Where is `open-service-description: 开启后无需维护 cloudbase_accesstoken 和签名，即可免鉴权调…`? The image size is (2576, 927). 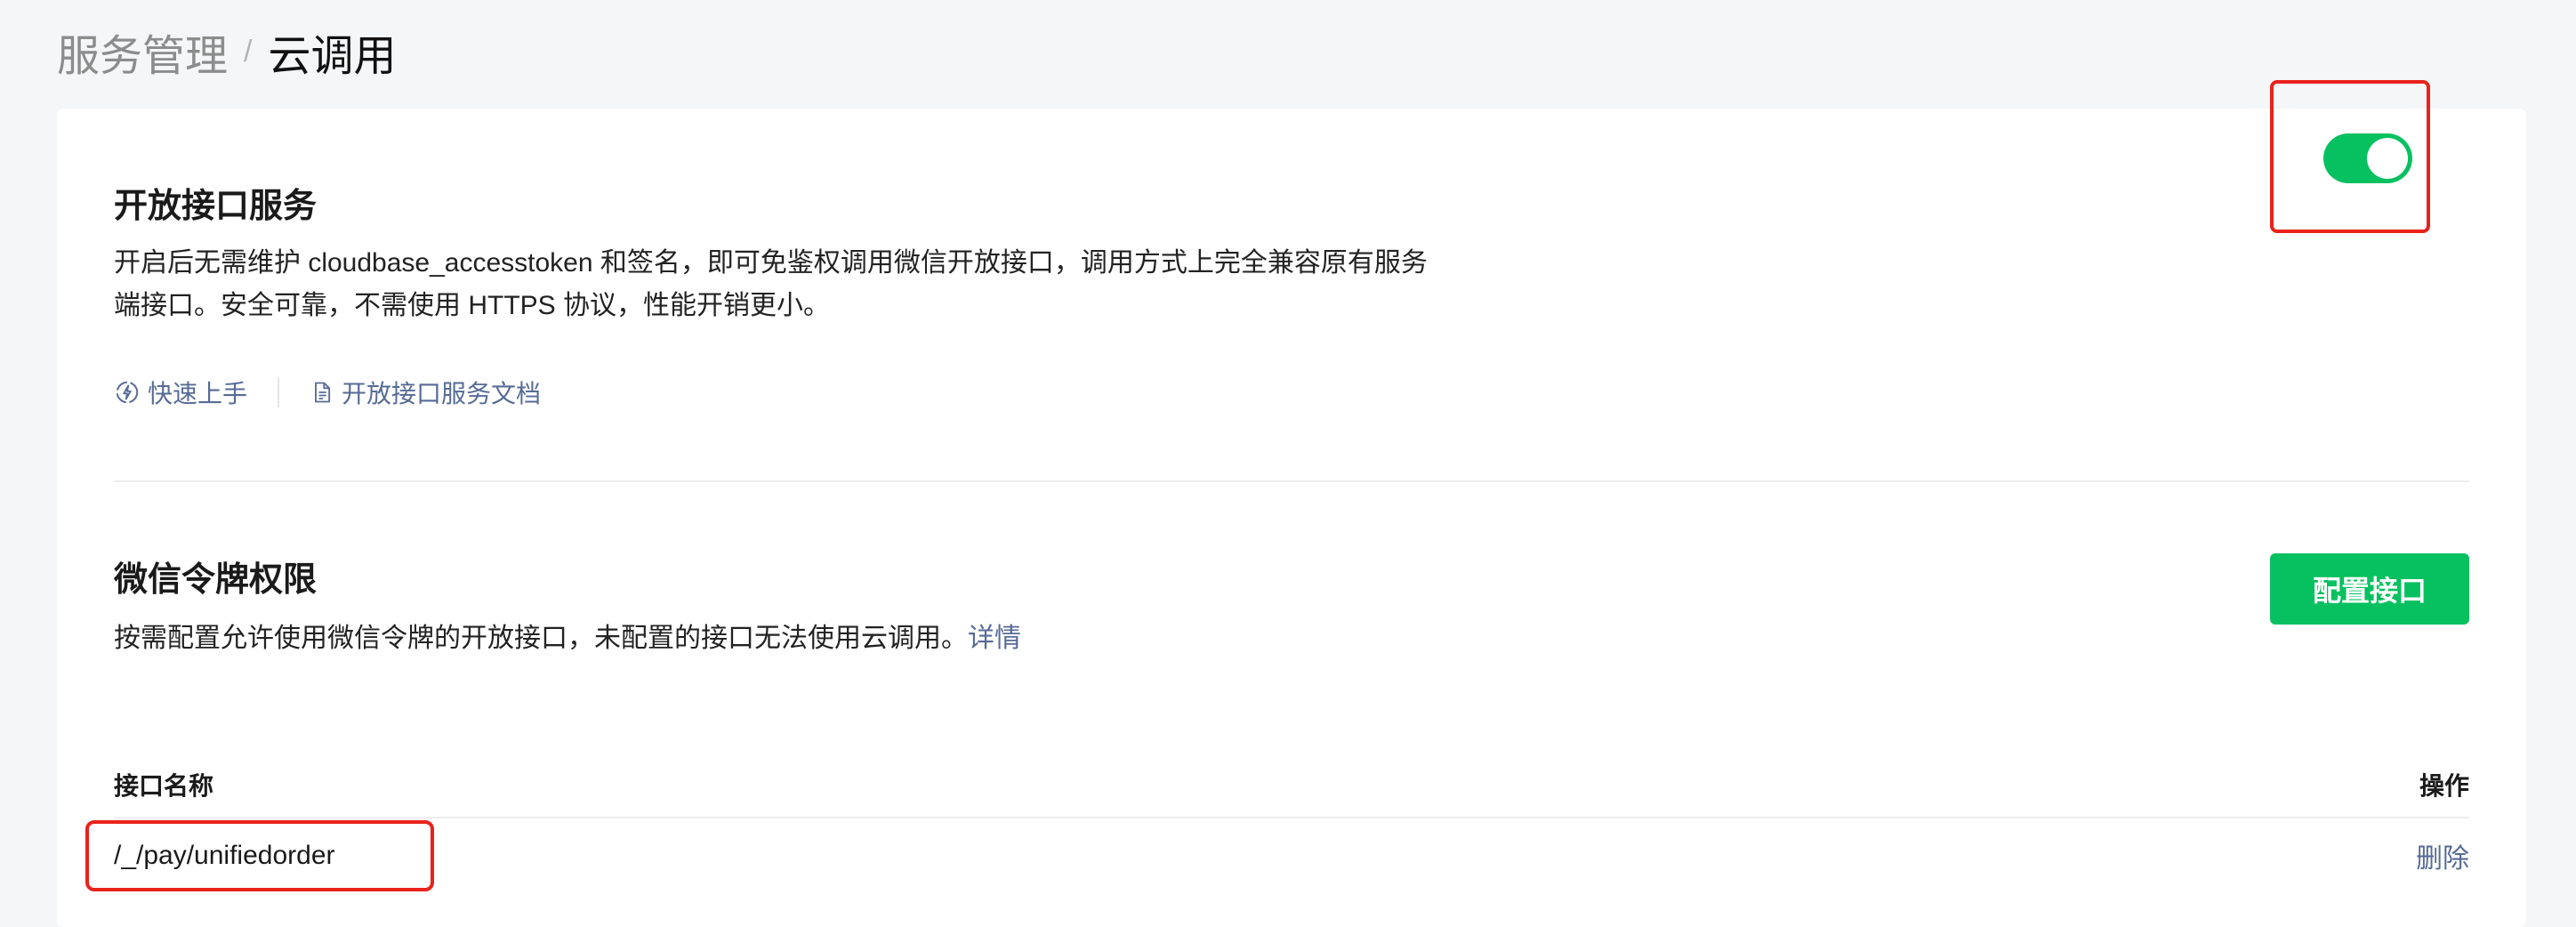
open-service-description: 开启后无需维护 cloudbase_accesstoken 和签名，即可免鉴权调… is located at coordinates (771, 284).